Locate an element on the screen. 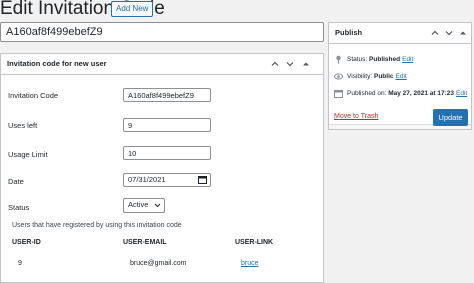  row-user-email: bruce@gmail.com is located at coordinates (158, 263).